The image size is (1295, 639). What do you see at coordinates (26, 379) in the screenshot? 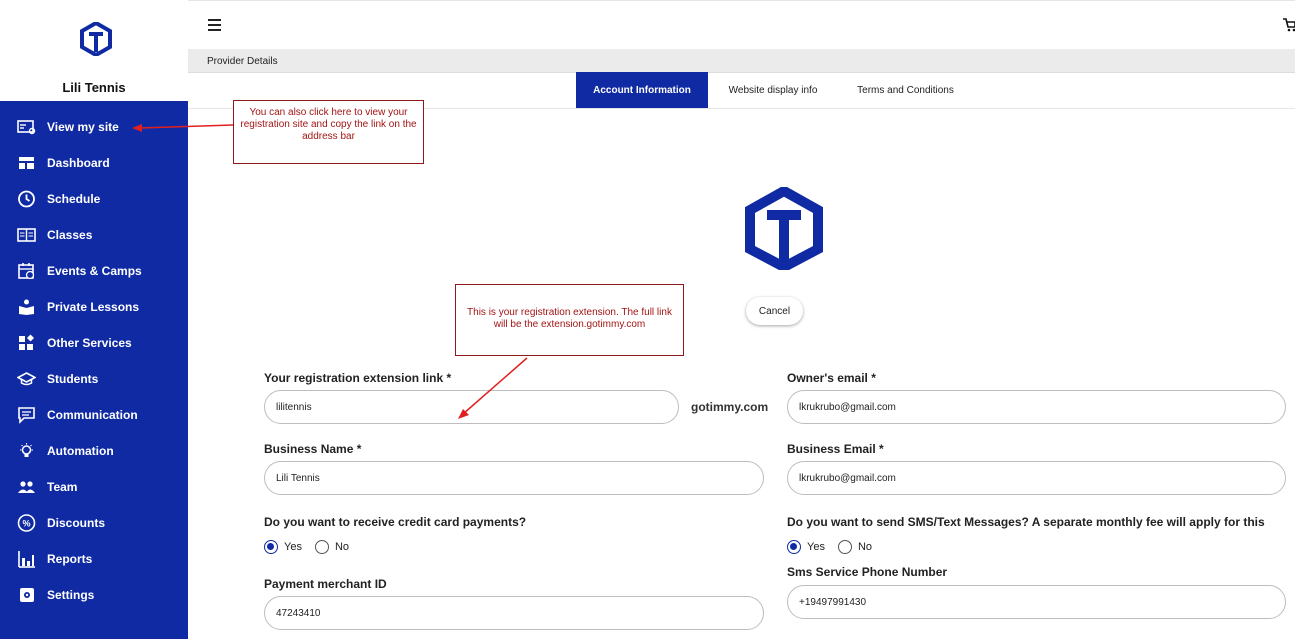
I see `graduation-cap-icon` at bounding box center [26, 379].